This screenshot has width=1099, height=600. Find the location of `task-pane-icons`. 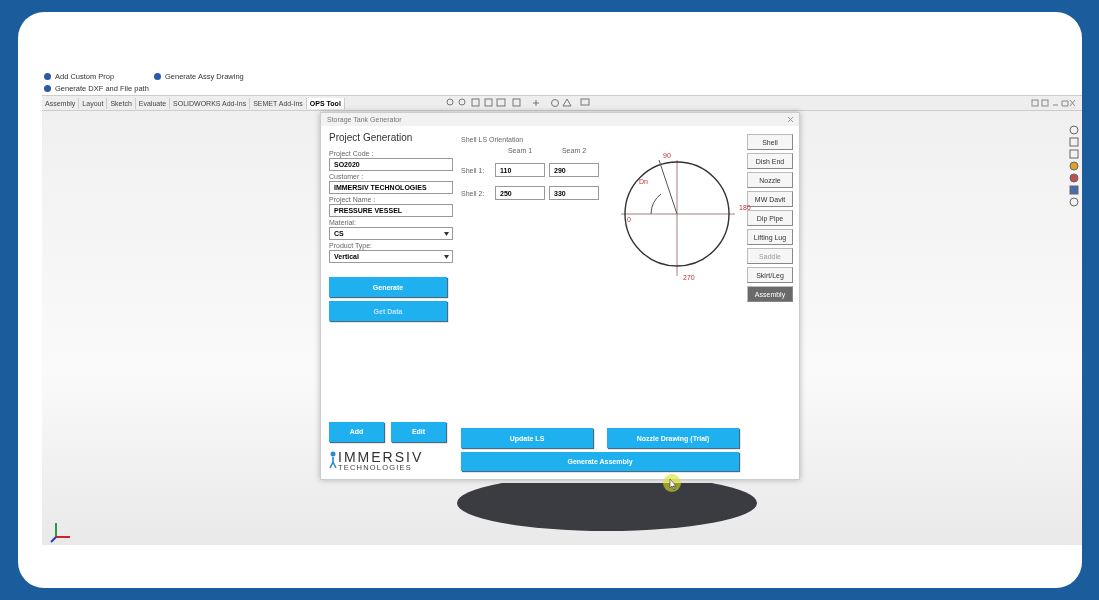

task-pane-icons is located at coordinates (1074, 166).